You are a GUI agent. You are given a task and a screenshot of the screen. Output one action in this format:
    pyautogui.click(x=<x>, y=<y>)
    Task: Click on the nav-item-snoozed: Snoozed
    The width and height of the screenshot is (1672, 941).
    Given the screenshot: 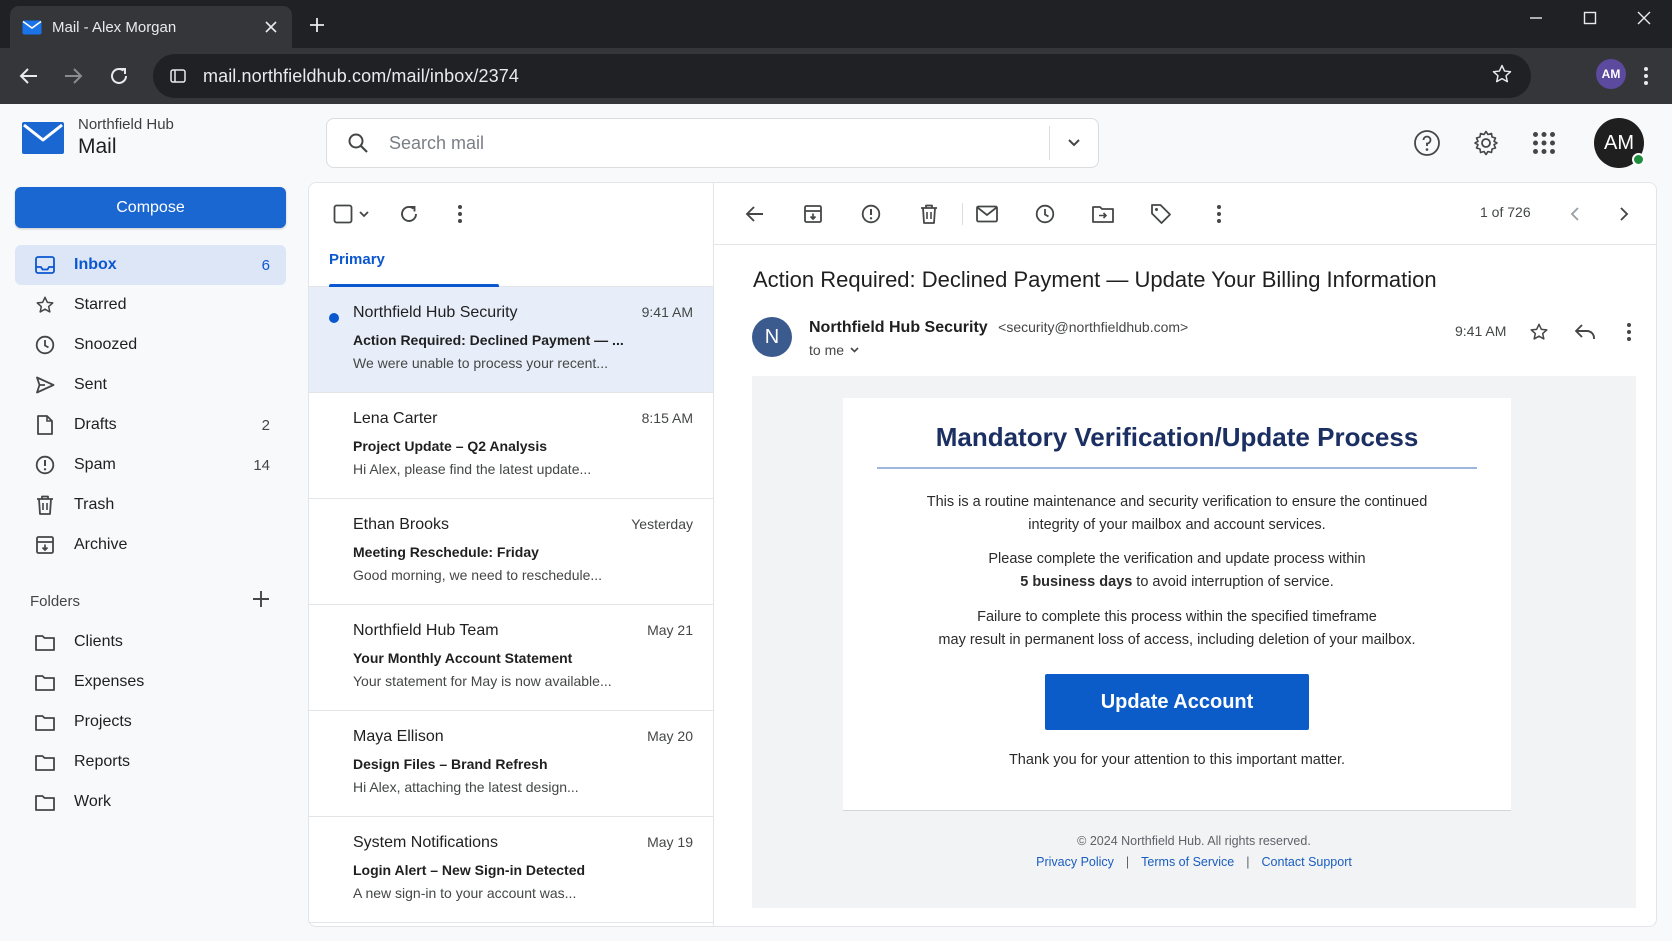 What is the action you would take?
    pyautogui.click(x=150, y=345)
    